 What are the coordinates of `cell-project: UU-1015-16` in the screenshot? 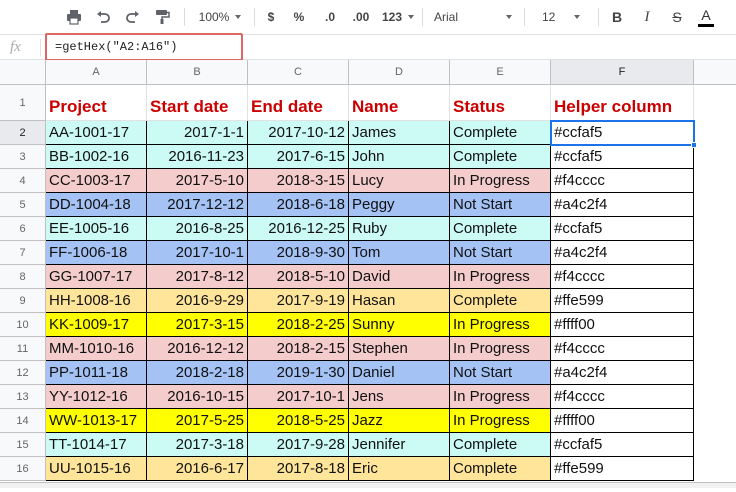 It's located at (96, 469).